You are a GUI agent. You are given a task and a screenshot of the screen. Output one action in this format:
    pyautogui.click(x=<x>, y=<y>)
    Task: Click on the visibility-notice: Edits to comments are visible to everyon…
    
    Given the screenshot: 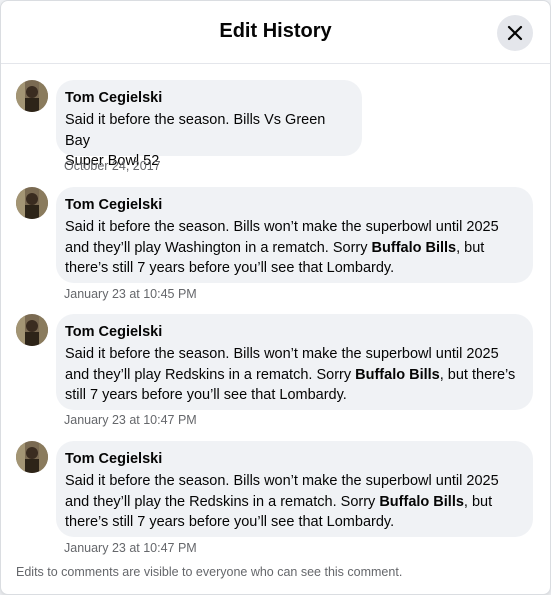 What is the action you would take?
    pyautogui.click(x=209, y=572)
    